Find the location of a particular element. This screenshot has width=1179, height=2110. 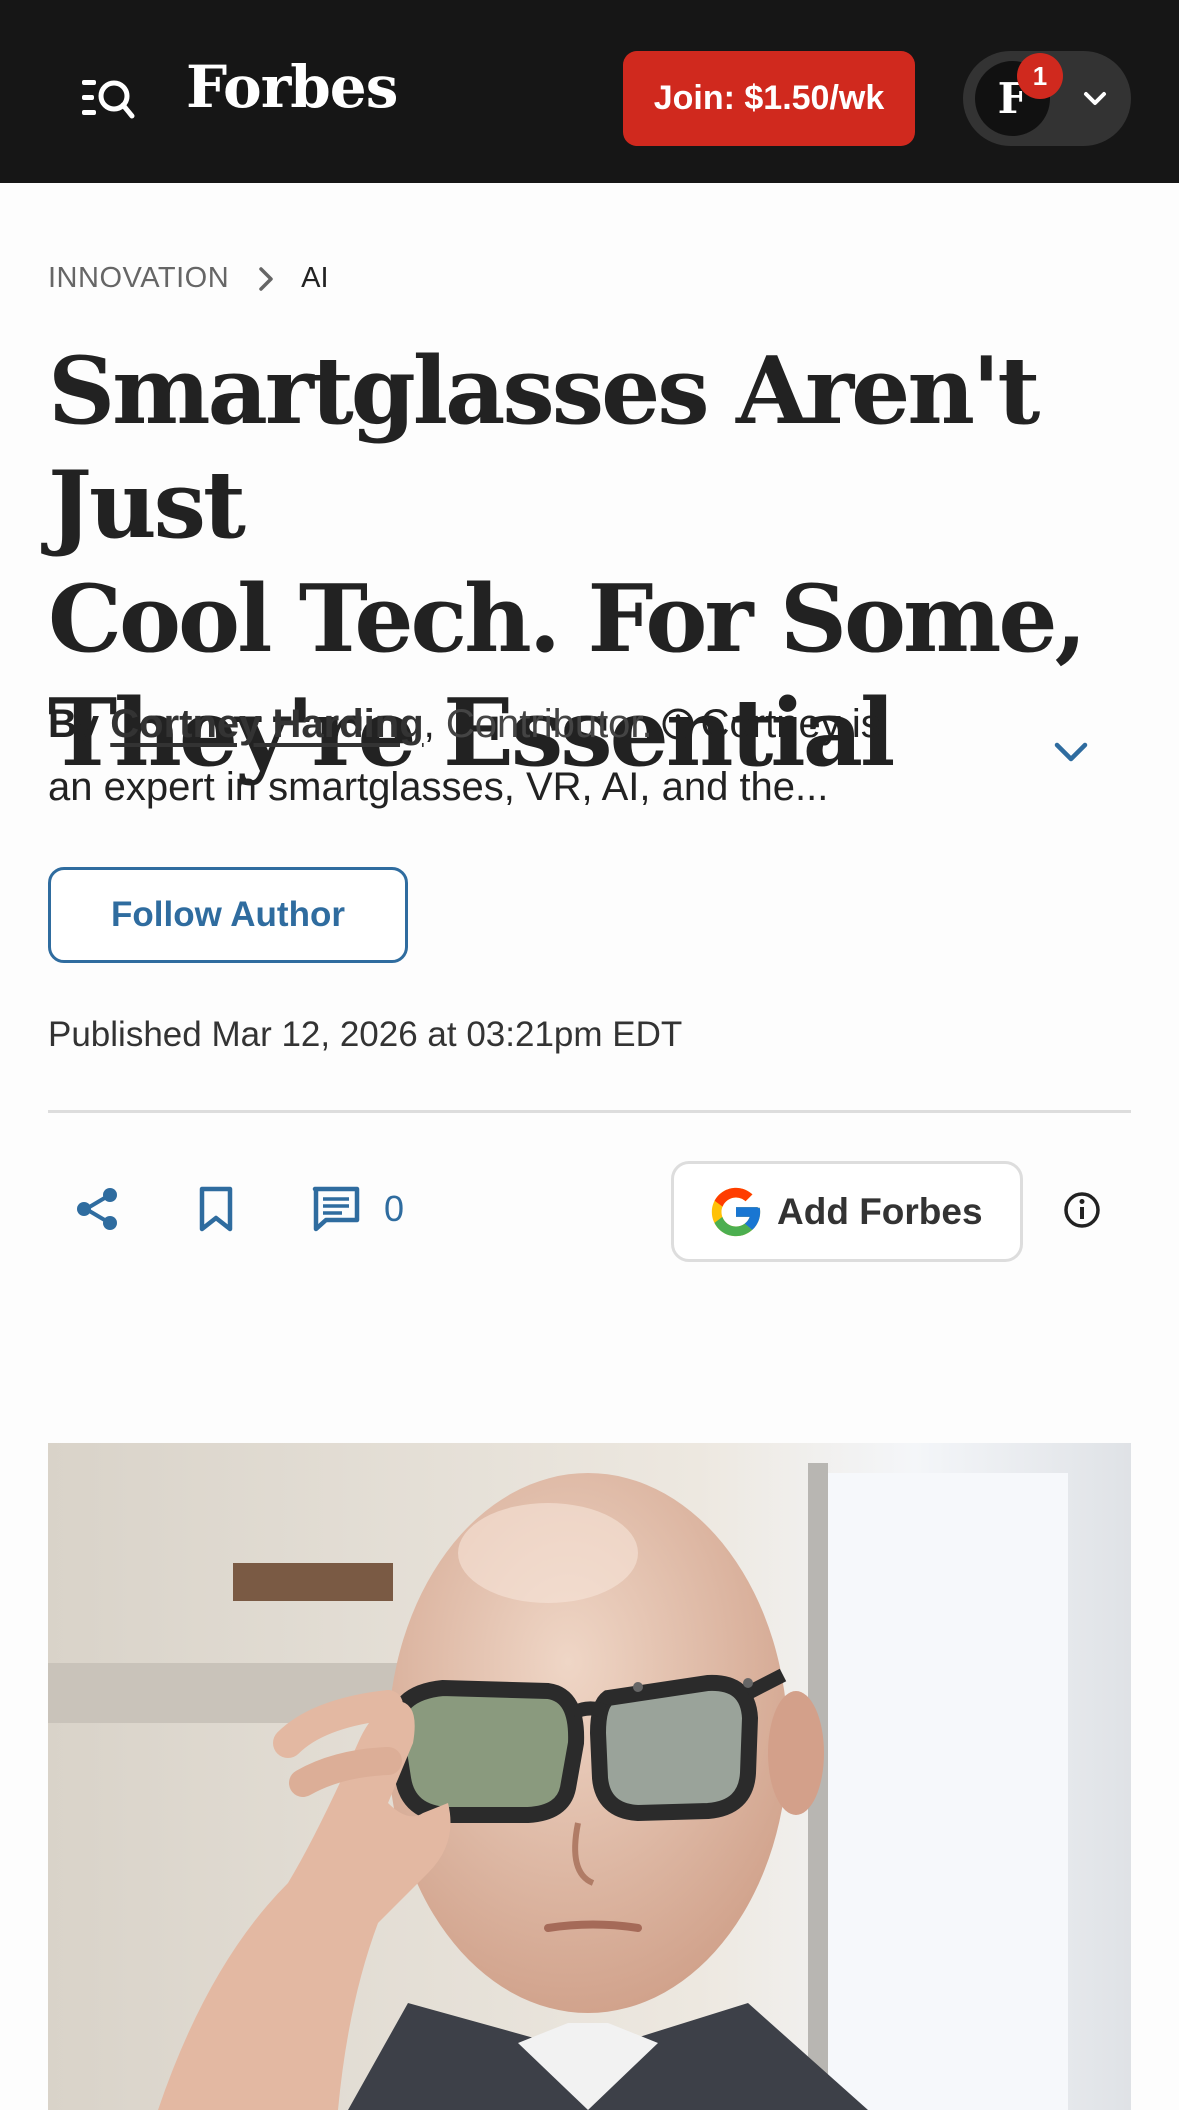

chevron-right-icon is located at coordinates (266, 278).